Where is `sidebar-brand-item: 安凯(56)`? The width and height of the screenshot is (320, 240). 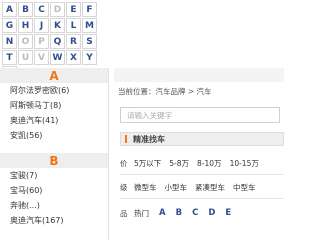
sidebar-brand-item: 安凯(56) is located at coordinates (54, 135).